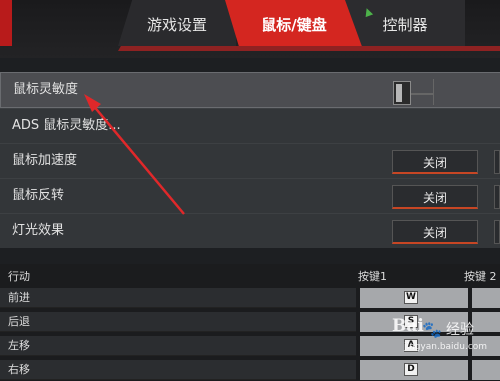 This screenshot has height=381, width=500. I want to click on header-key2: 按键 2, so click(480, 276).